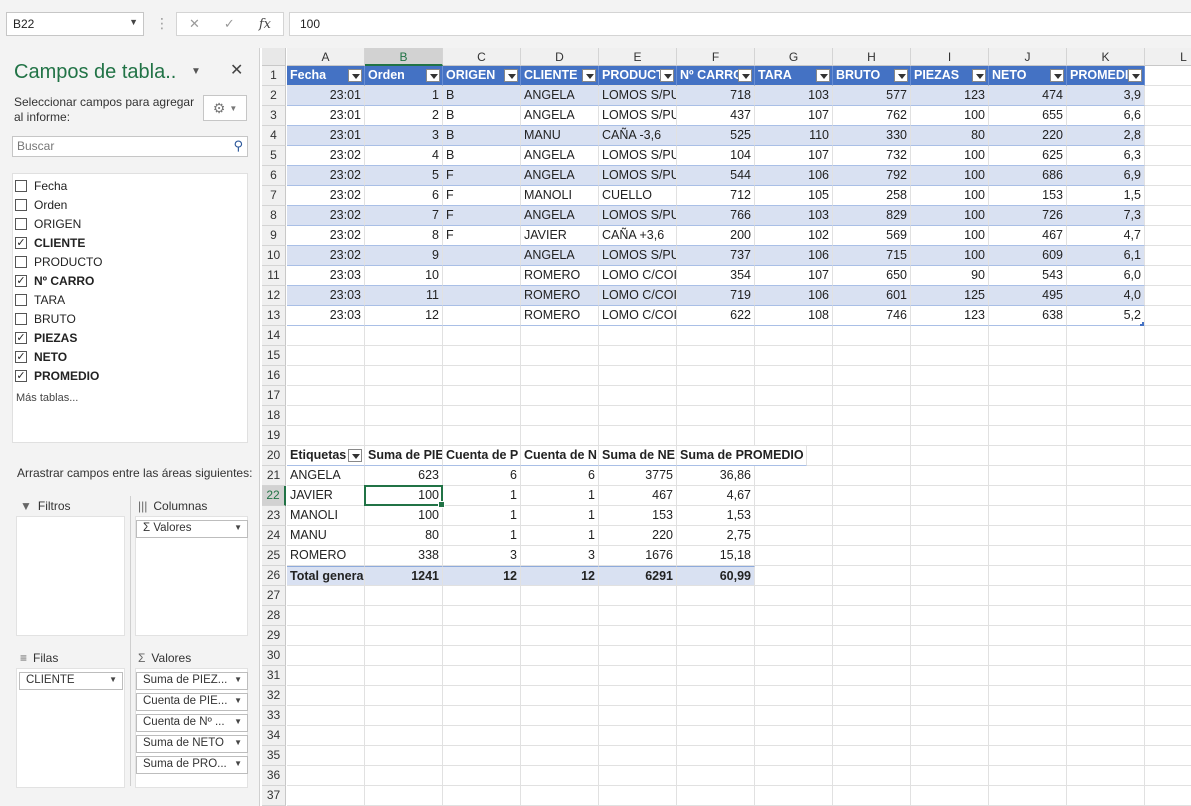 The image size is (1191, 806). Describe the element at coordinates (872, 236) in the screenshot. I see `table-cell: 569` at that location.